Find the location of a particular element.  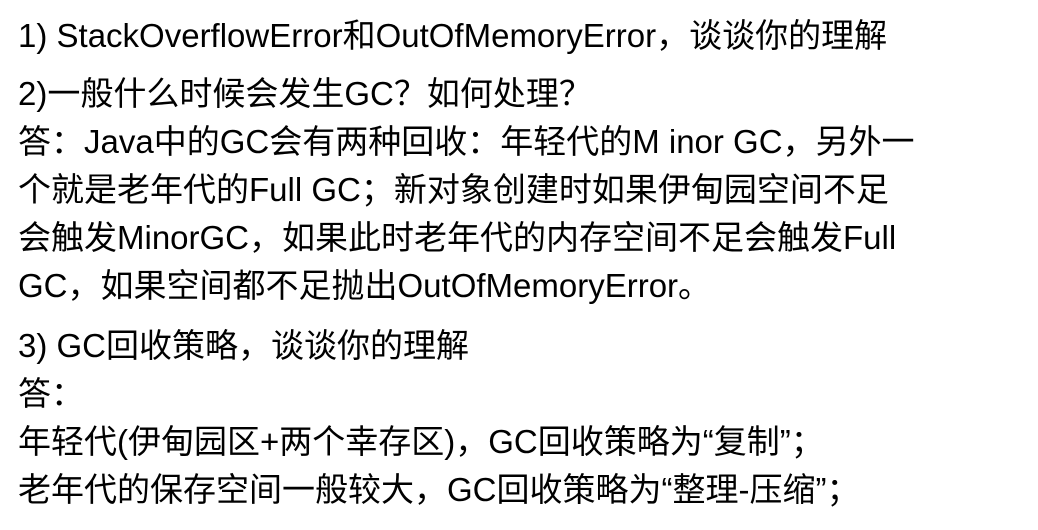

question-2-title: 2)一般什么时候会发生GC？如何处理？ is located at coordinates (305, 93).